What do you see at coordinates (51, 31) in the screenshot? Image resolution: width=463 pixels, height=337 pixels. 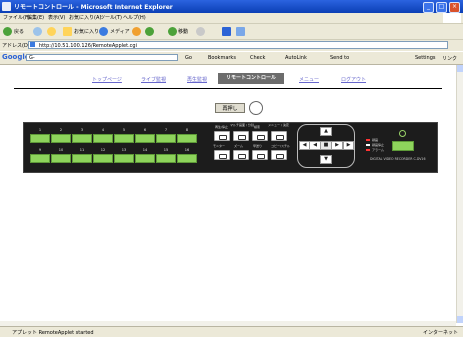 I see `search-icon` at bounding box center [51, 31].